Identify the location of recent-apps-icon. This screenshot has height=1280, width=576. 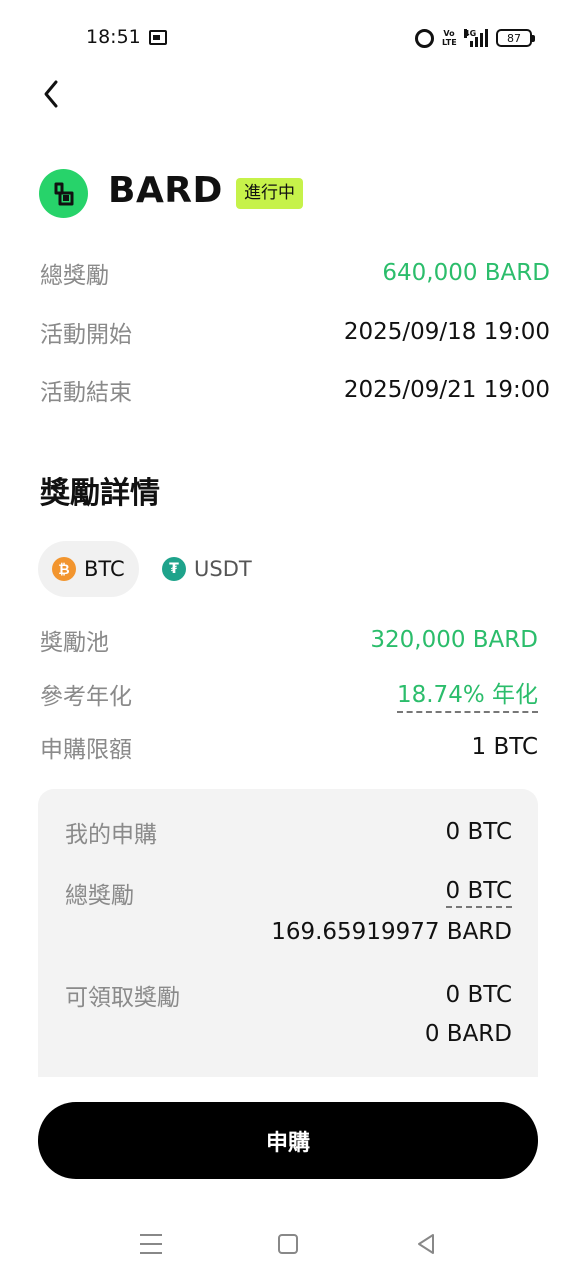
(151, 1244).